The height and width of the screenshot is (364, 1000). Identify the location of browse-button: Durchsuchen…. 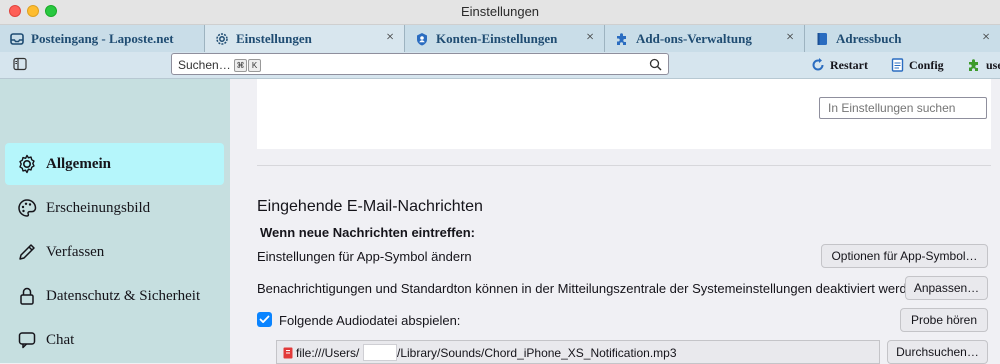
(937, 352).